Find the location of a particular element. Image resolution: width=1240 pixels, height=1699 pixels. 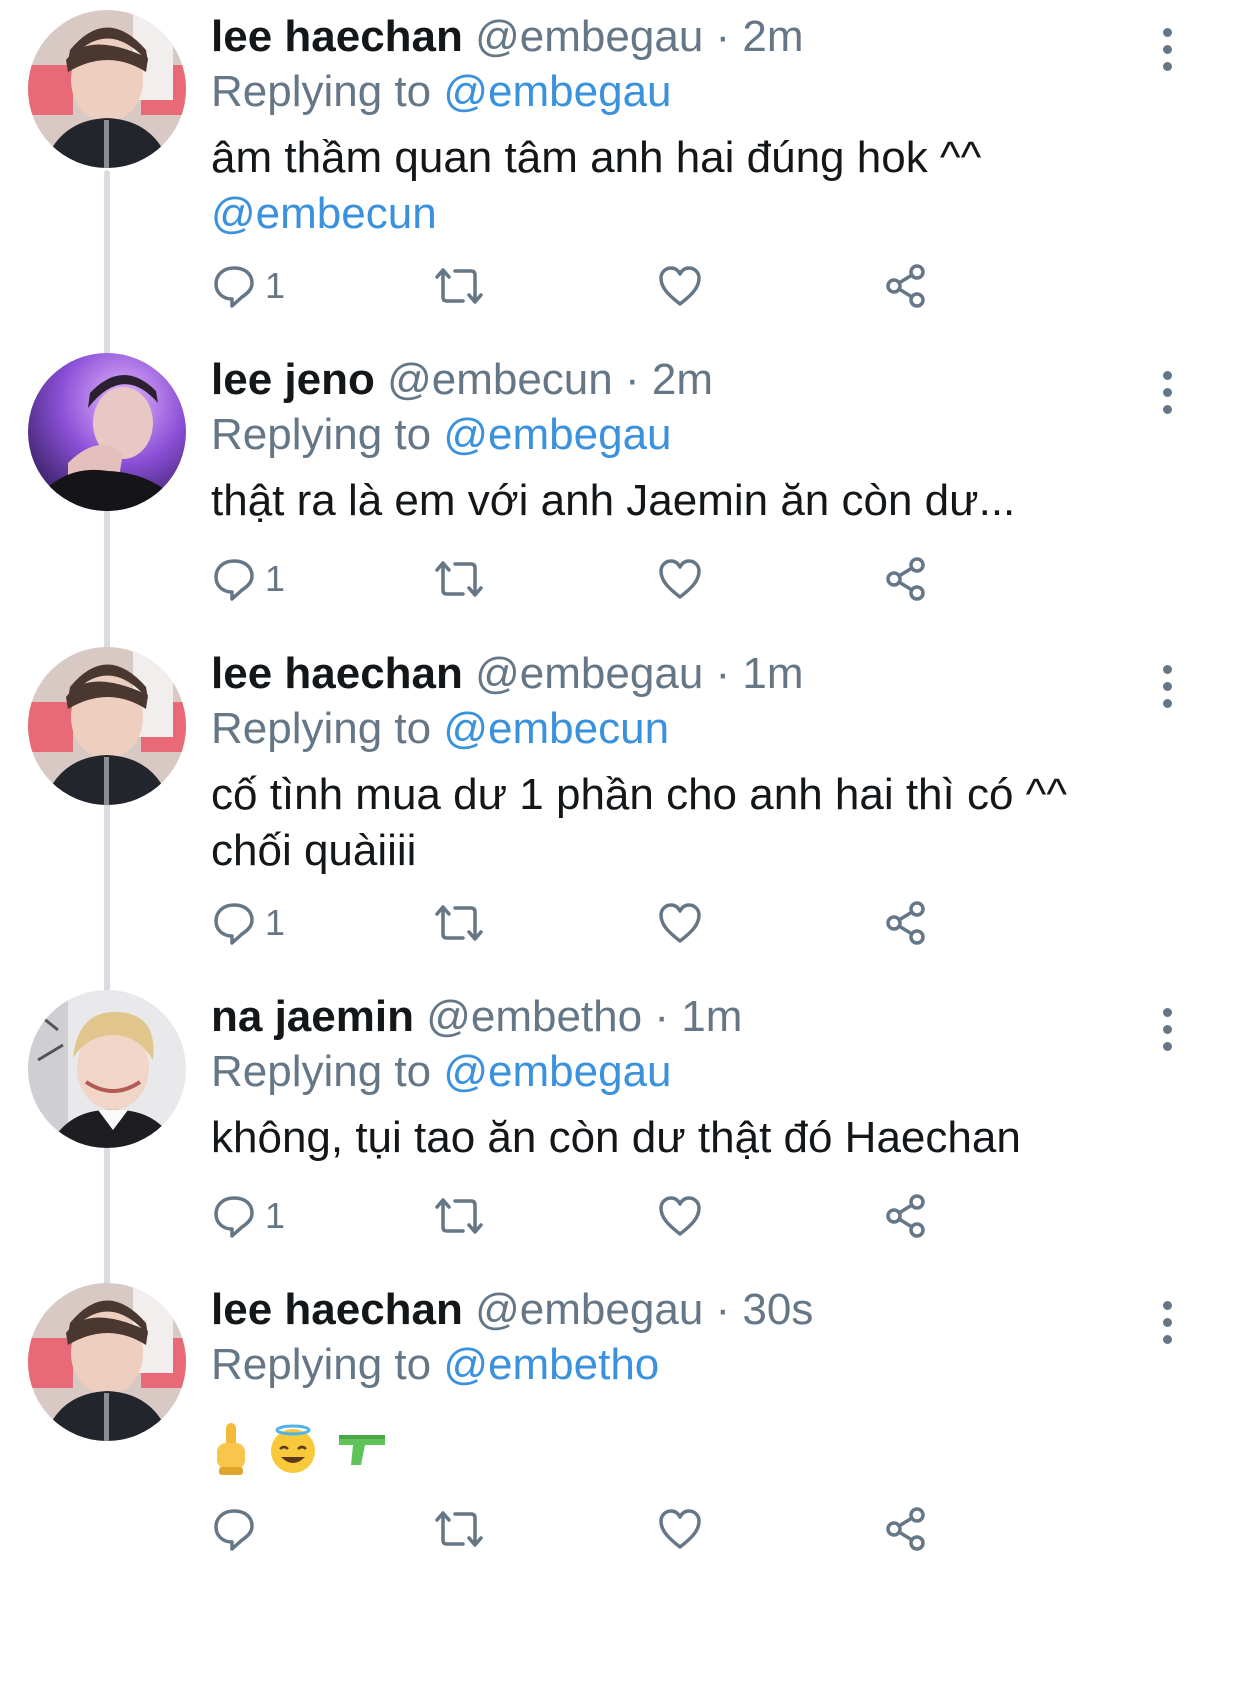

mention-link: @embecun is located at coordinates (691, 214).